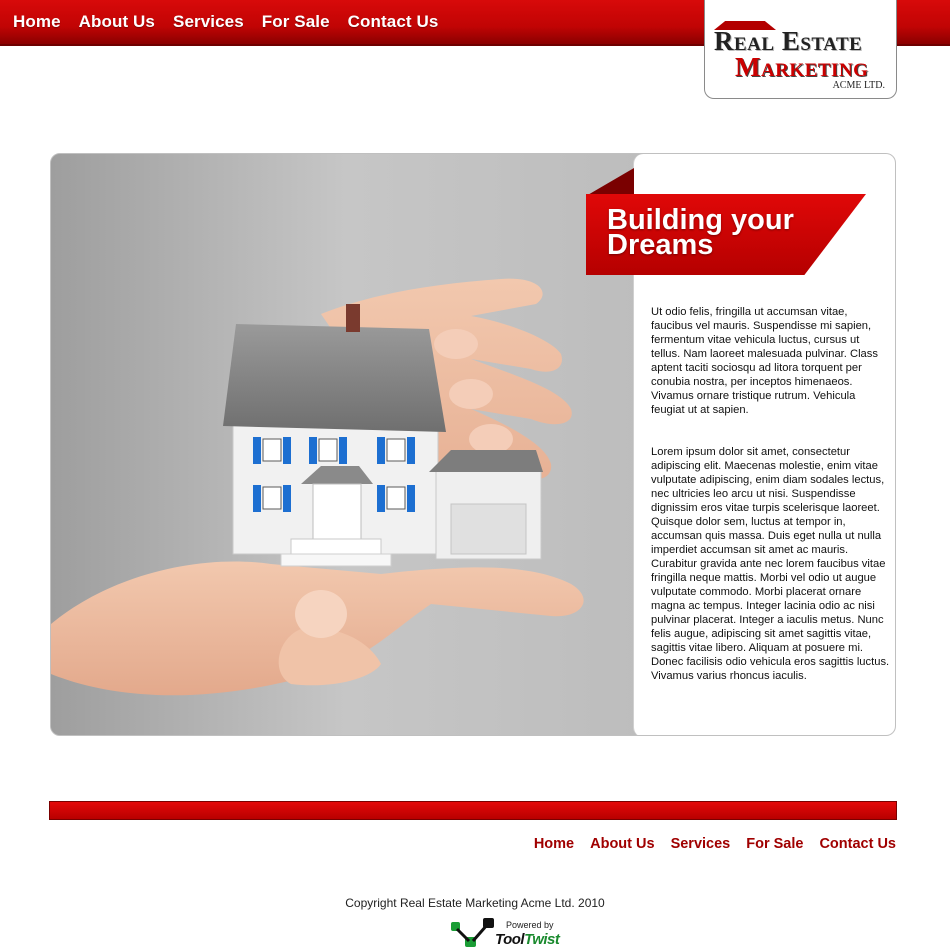  I want to click on site-logo: Real Estate Marketing ACME LTD., so click(800, 49).